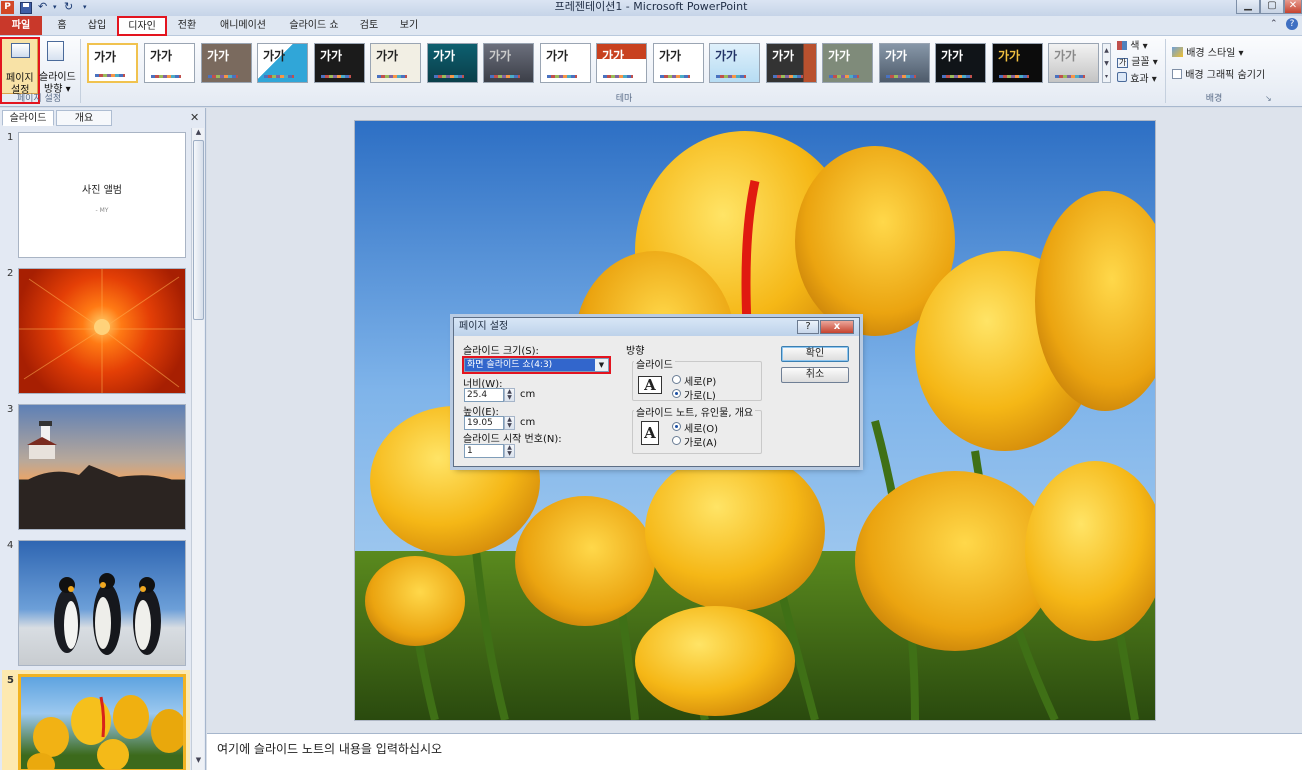  I want to click on slide-1-title: 사진 앨범, so click(102, 190).